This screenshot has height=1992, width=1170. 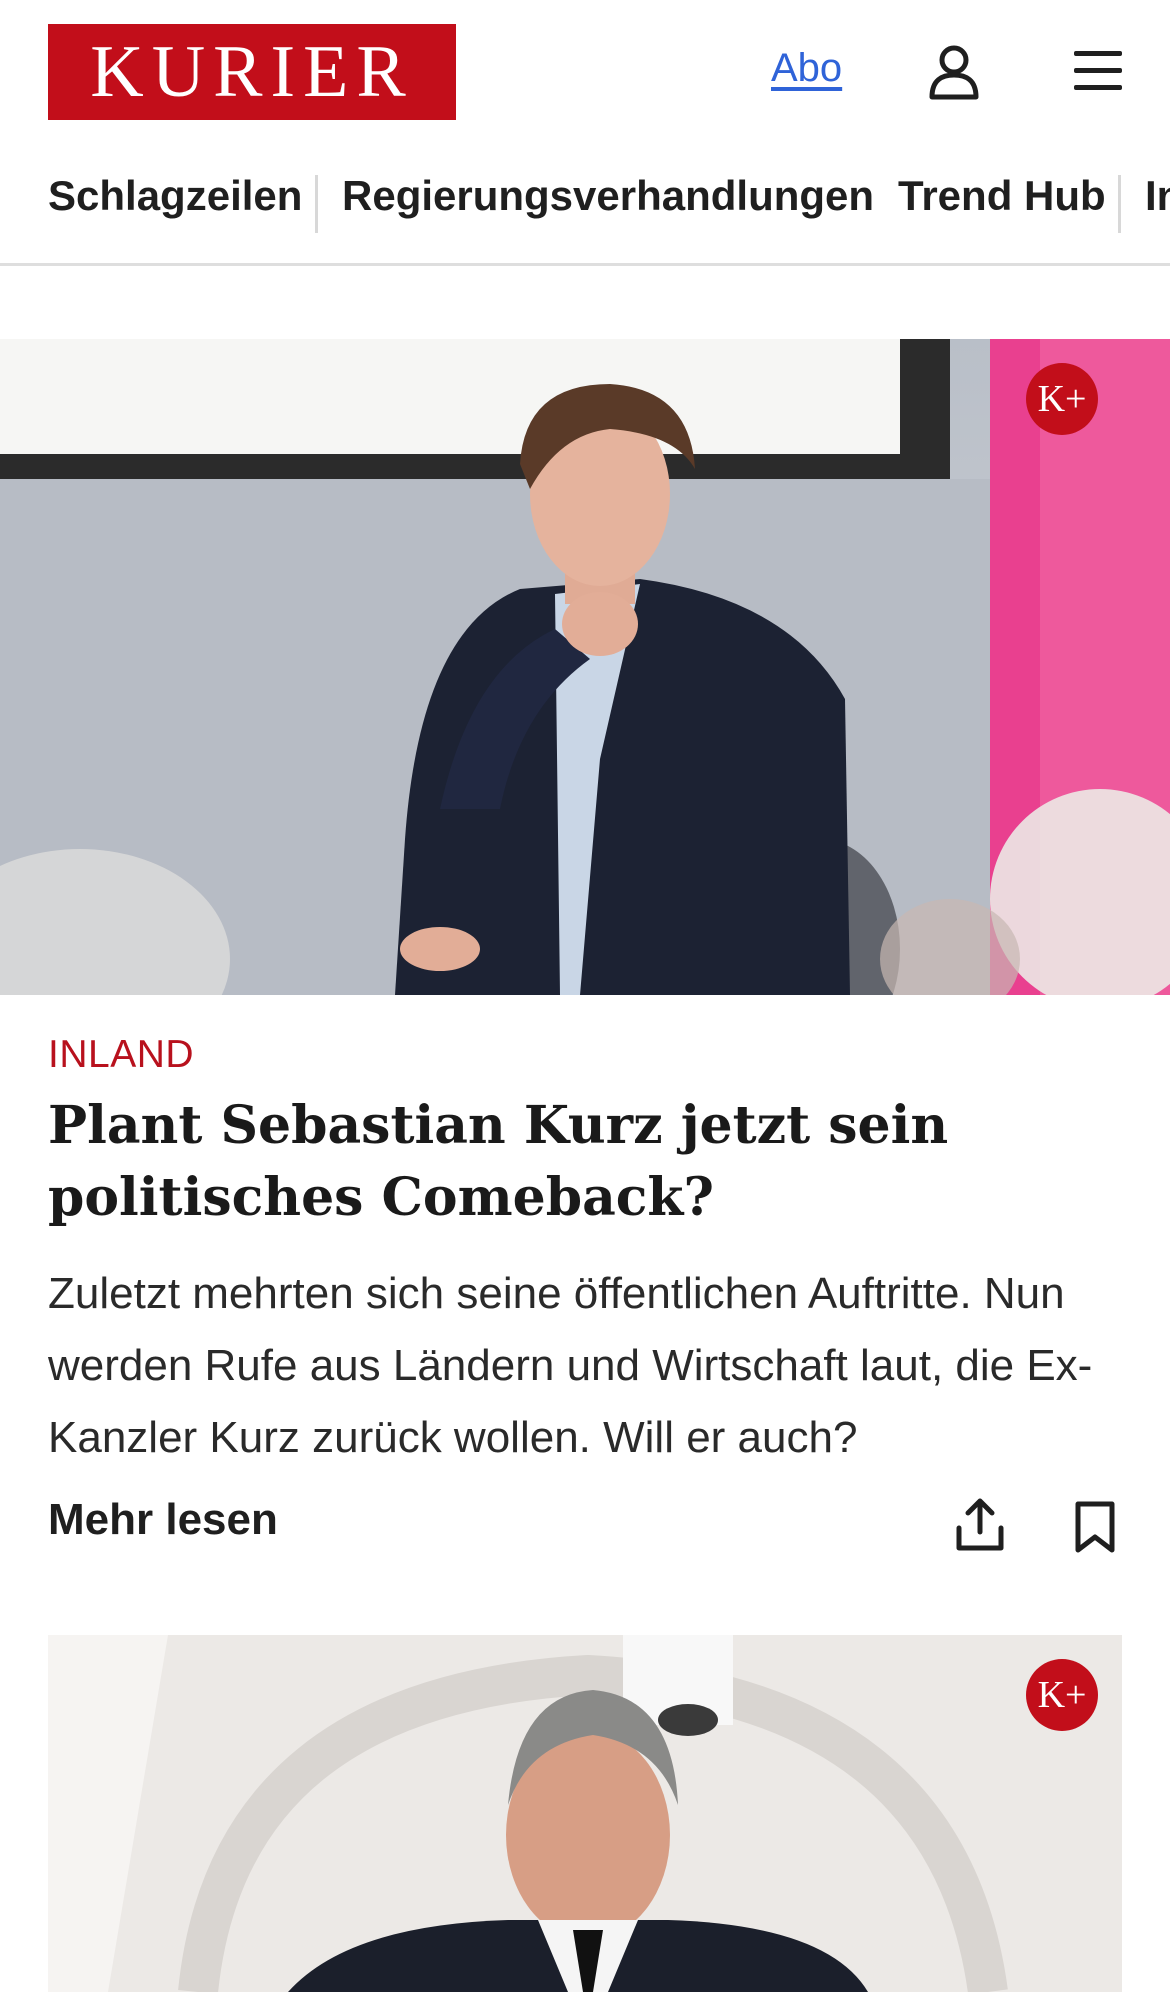 I want to click on nav-item-inland: In, so click(x=1157, y=196).